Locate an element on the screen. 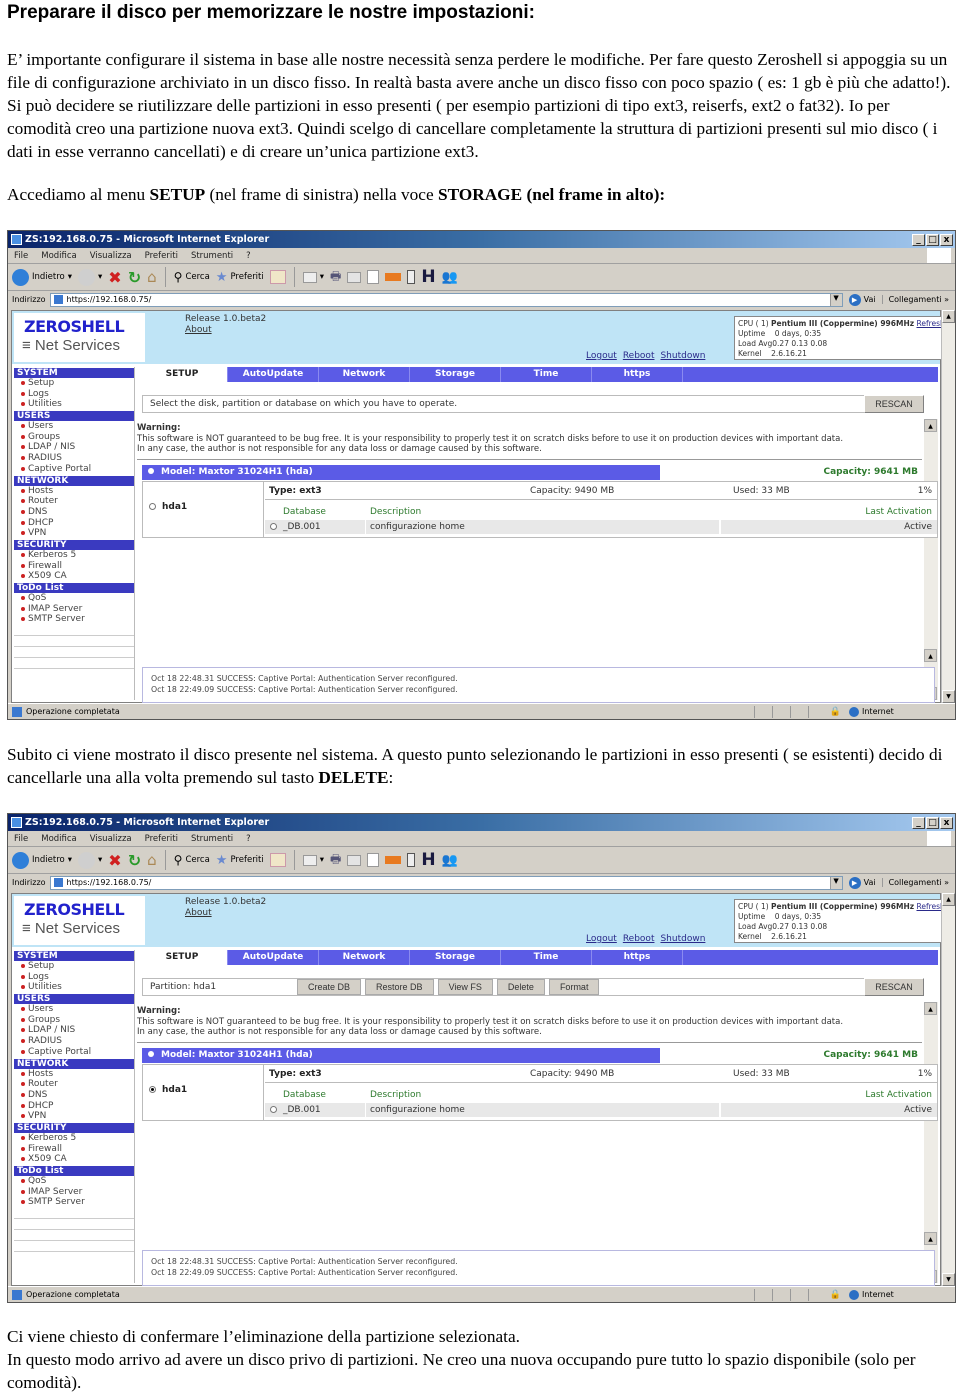 This screenshot has height=1396, width=960. tab-time: Time is located at coordinates (546, 374).